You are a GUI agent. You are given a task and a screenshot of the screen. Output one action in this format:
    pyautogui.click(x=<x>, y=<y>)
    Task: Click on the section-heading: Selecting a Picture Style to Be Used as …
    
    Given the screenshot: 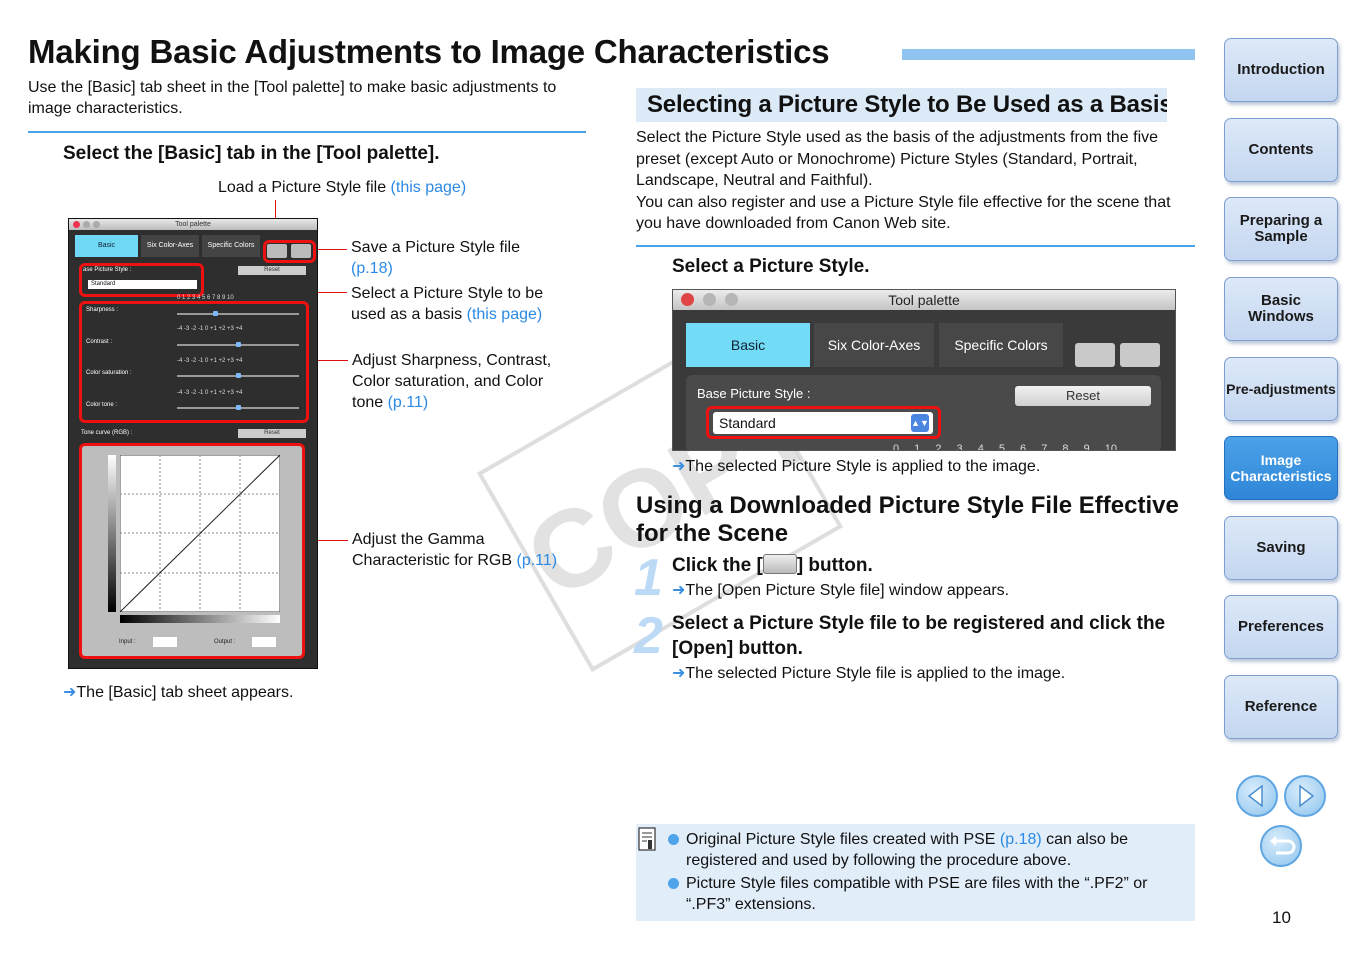 What is the action you would take?
    pyautogui.click(x=901, y=105)
    